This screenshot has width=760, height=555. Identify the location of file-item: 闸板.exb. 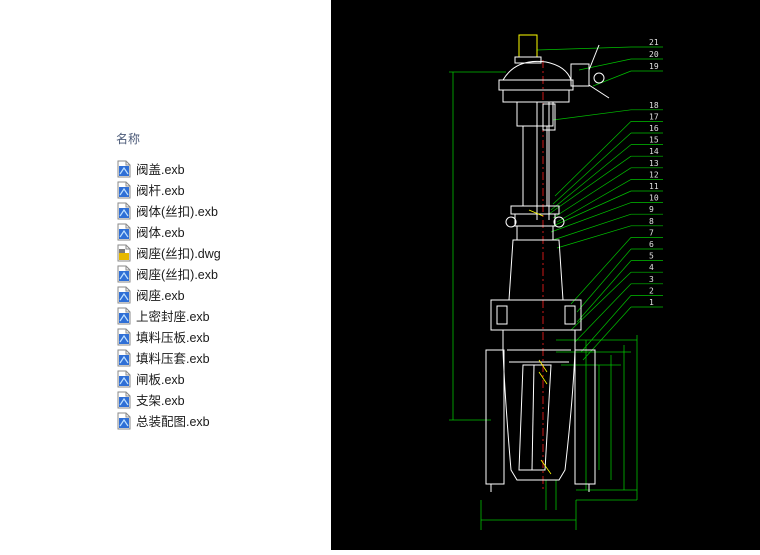
(168, 378).